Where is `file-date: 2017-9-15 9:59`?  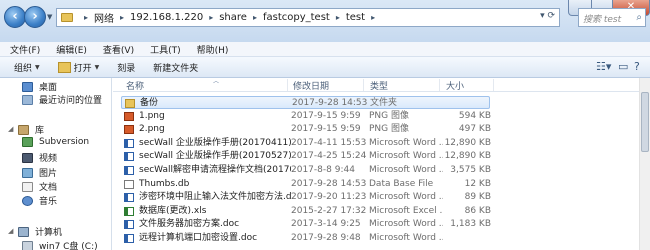
file-date: 2017-9-15 9:59 is located at coordinates (326, 115).